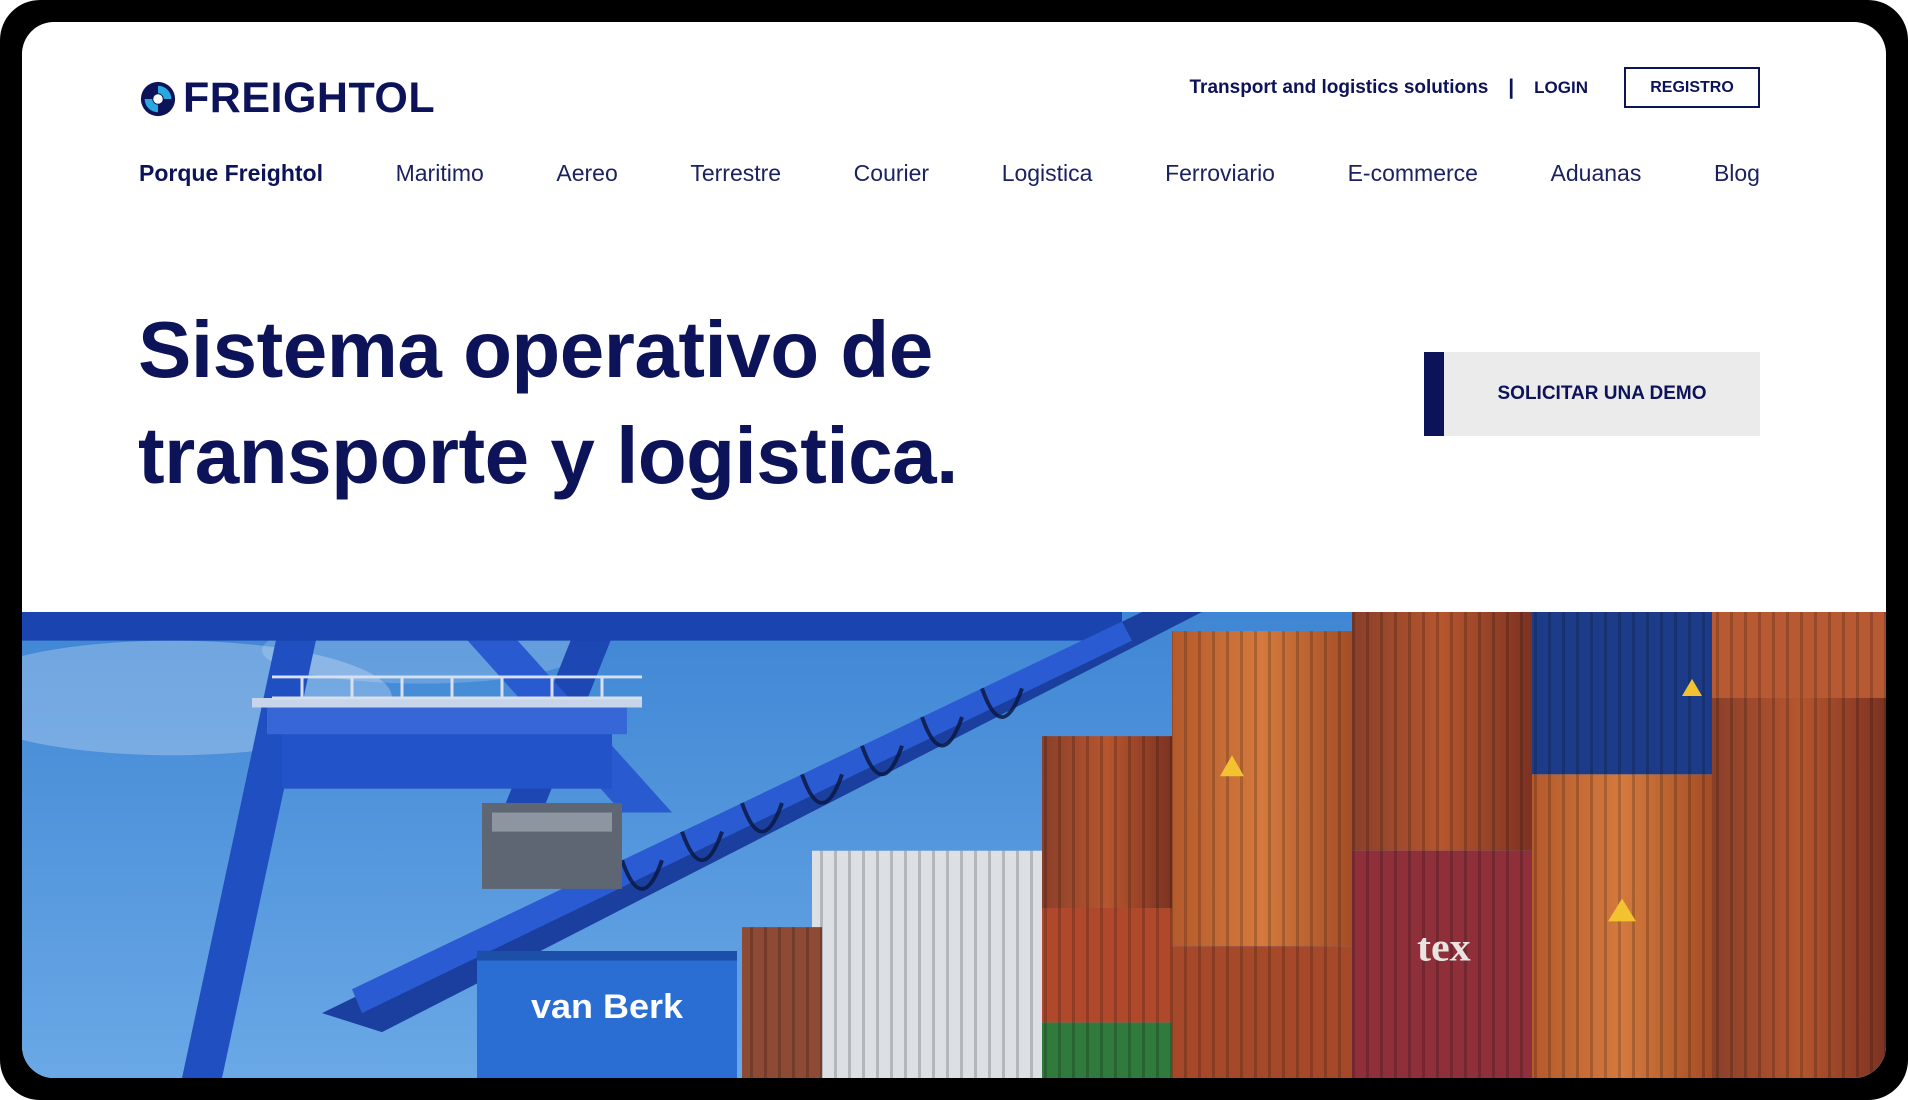 This screenshot has height=1100, width=1908. What do you see at coordinates (735, 173) in the screenshot?
I see `nav-item-terrestre: Terrestre` at bounding box center [735, 173].